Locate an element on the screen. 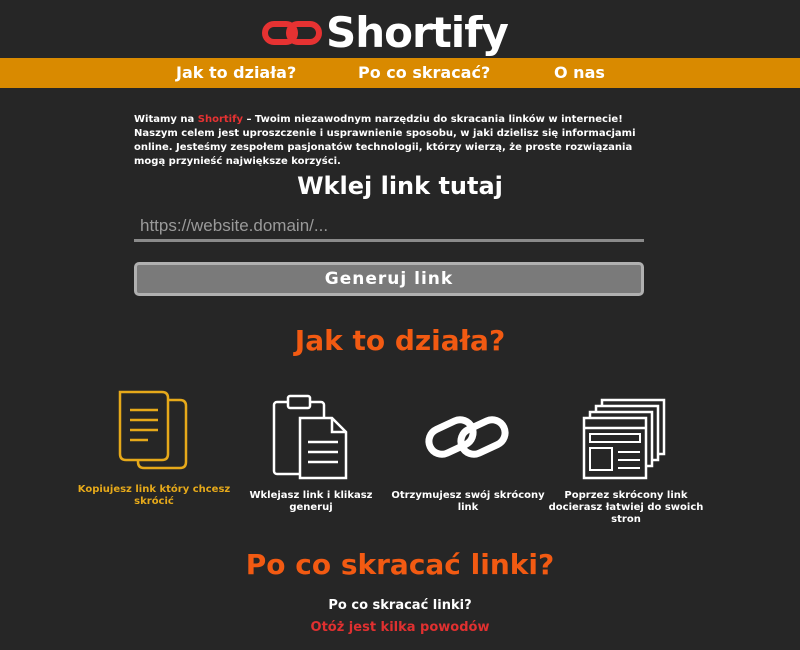  reasons-link: Otóż jest kilka powodów is located at coordinates (400, 627).